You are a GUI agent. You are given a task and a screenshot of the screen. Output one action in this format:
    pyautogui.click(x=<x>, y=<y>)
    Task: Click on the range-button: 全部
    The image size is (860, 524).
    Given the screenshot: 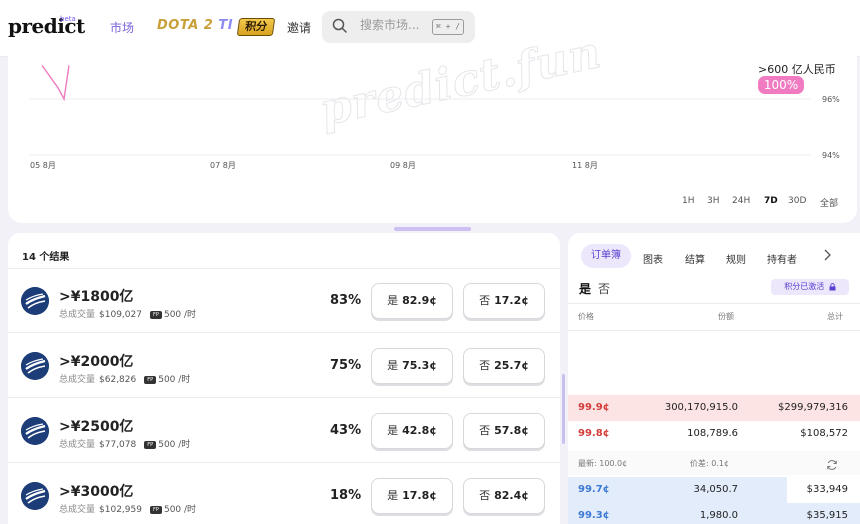 What is the action you would take?
    pyautogui.click(x=829, y=202)
    